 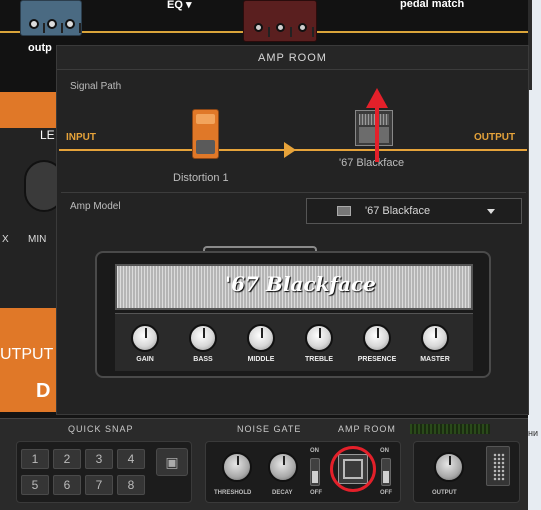 What do you see at coordinates (280, 21) in the screenshot?
I see `background-pedal-red` at bounding box center [280, 21].